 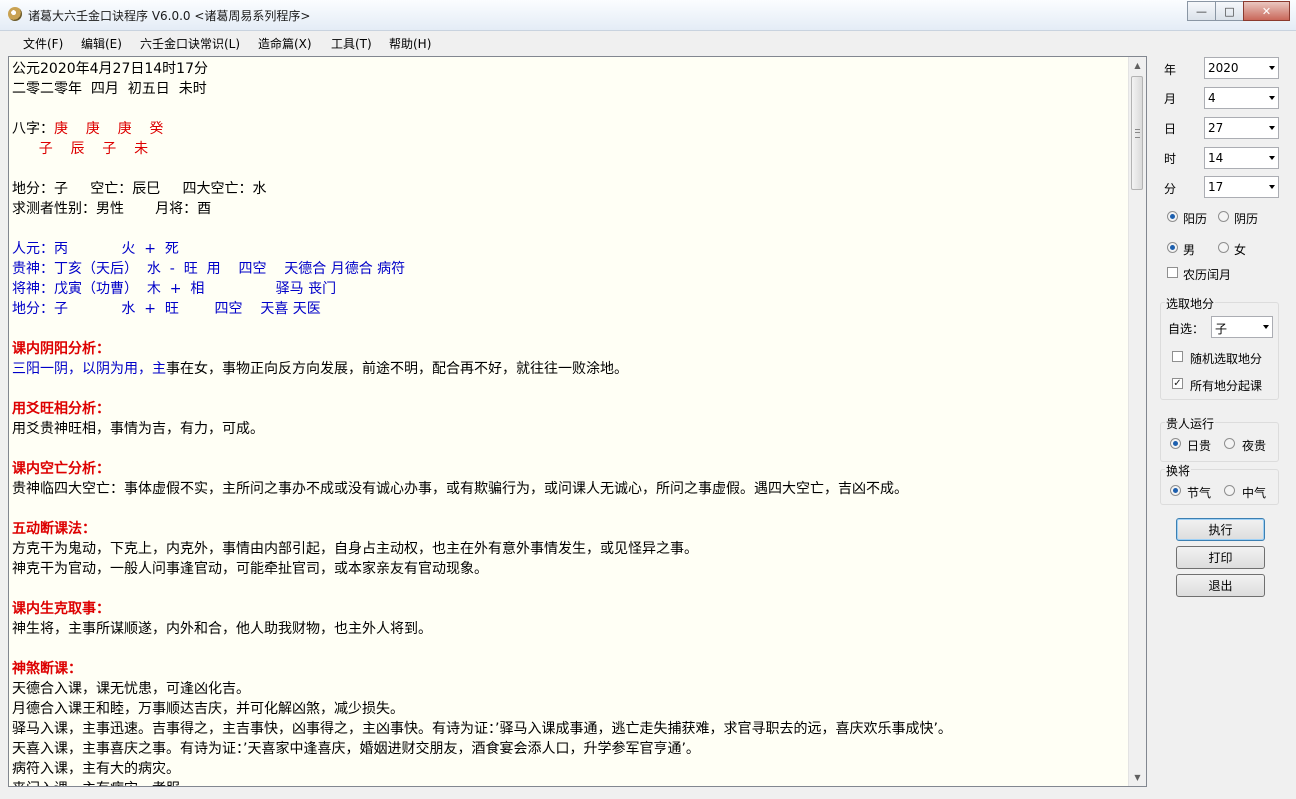 What do you see at coordinates (1223, 216) in the screenshot?
I see `lunar-radio` at bounding box center [1223, 216].